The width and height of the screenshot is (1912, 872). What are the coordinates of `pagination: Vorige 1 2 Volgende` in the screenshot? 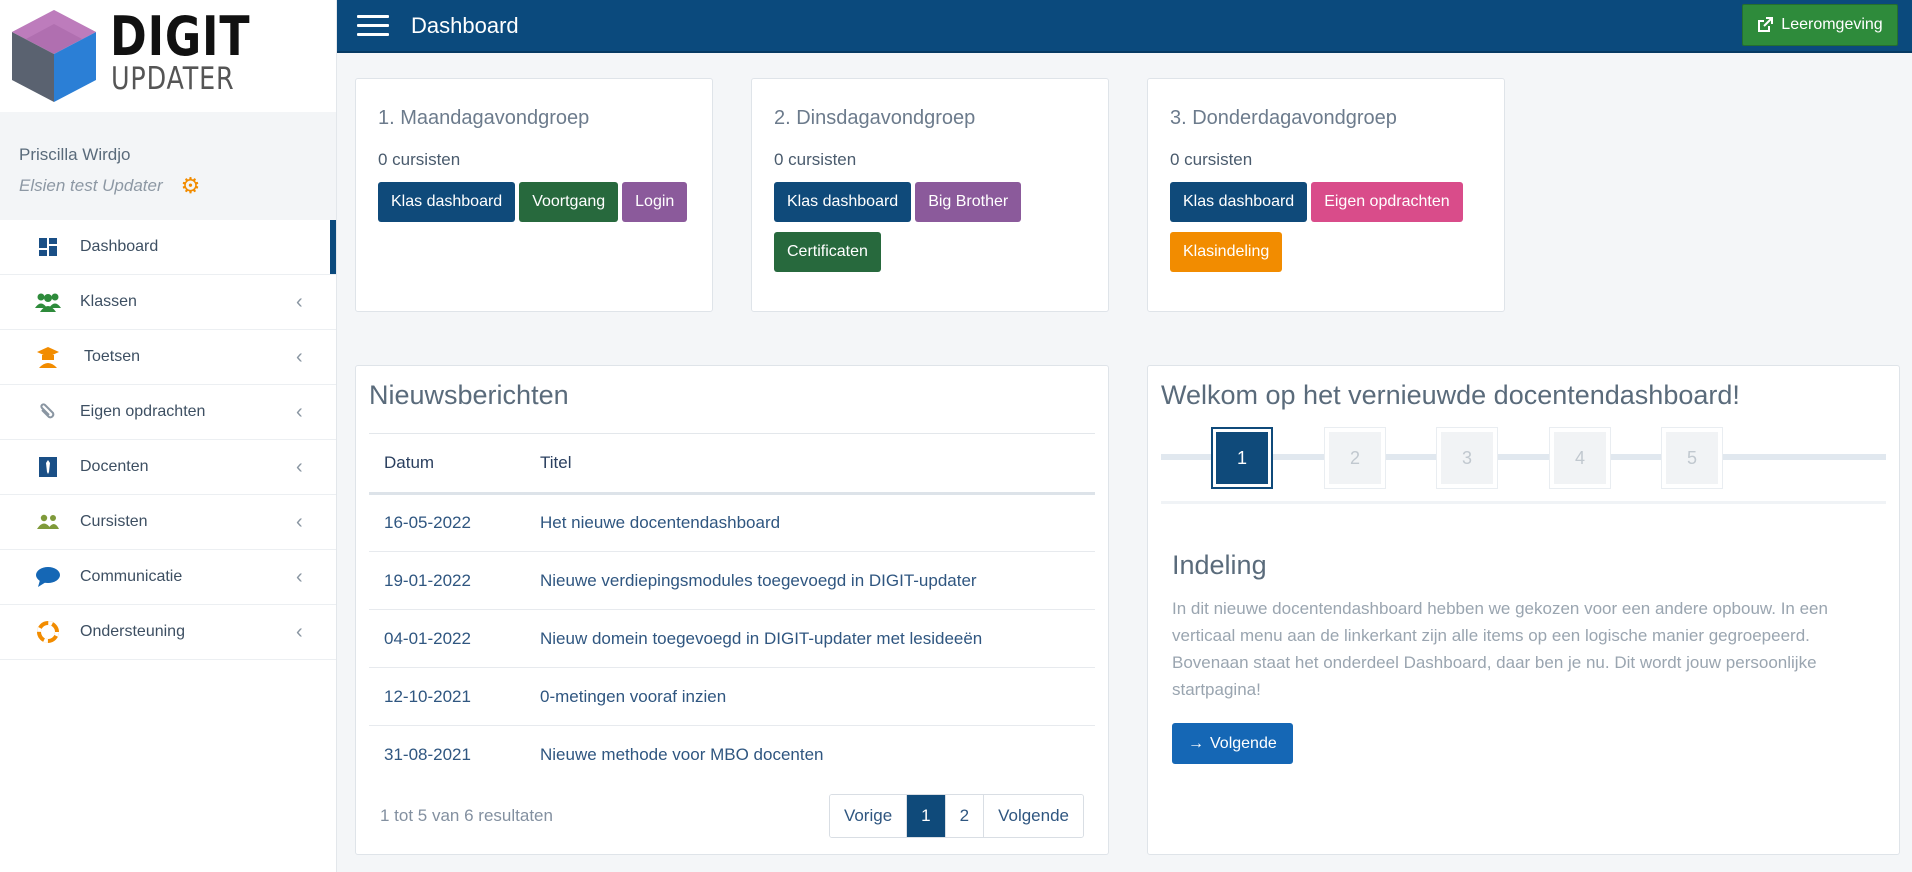 It's located at (956, 816).